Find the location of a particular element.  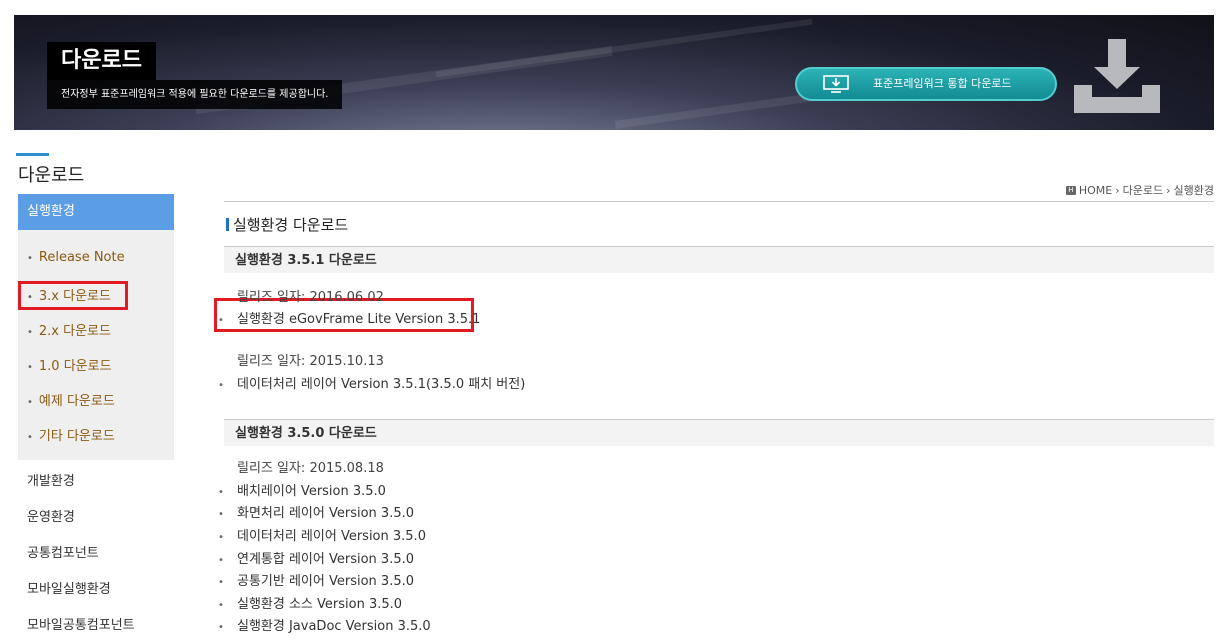

download-item-label: 화면처리 레이어 Version 3.5.0 is located at coordinates (325, 513).